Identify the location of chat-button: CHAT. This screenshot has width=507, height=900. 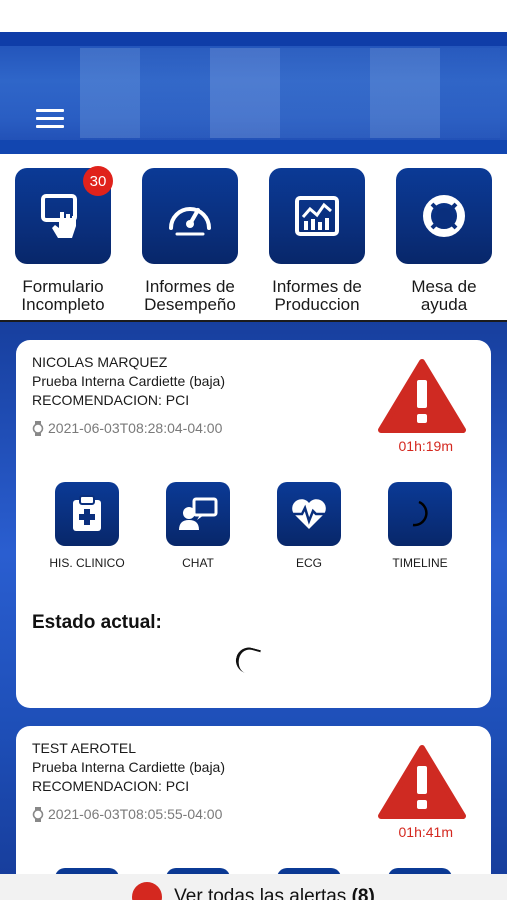
(198, 526).